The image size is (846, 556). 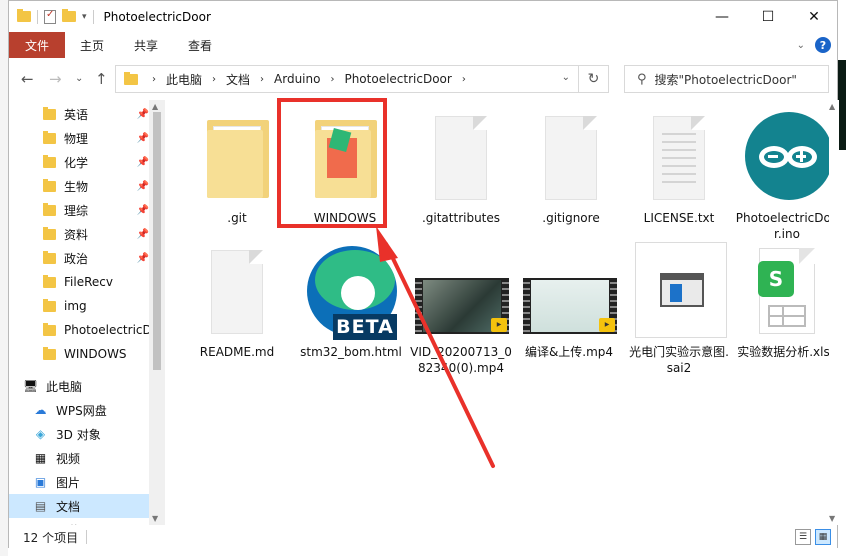 What do you see at coordinates (79, 306) in the screenshot?
I see `nav-item-img: img` at bounding box center [79, 306].